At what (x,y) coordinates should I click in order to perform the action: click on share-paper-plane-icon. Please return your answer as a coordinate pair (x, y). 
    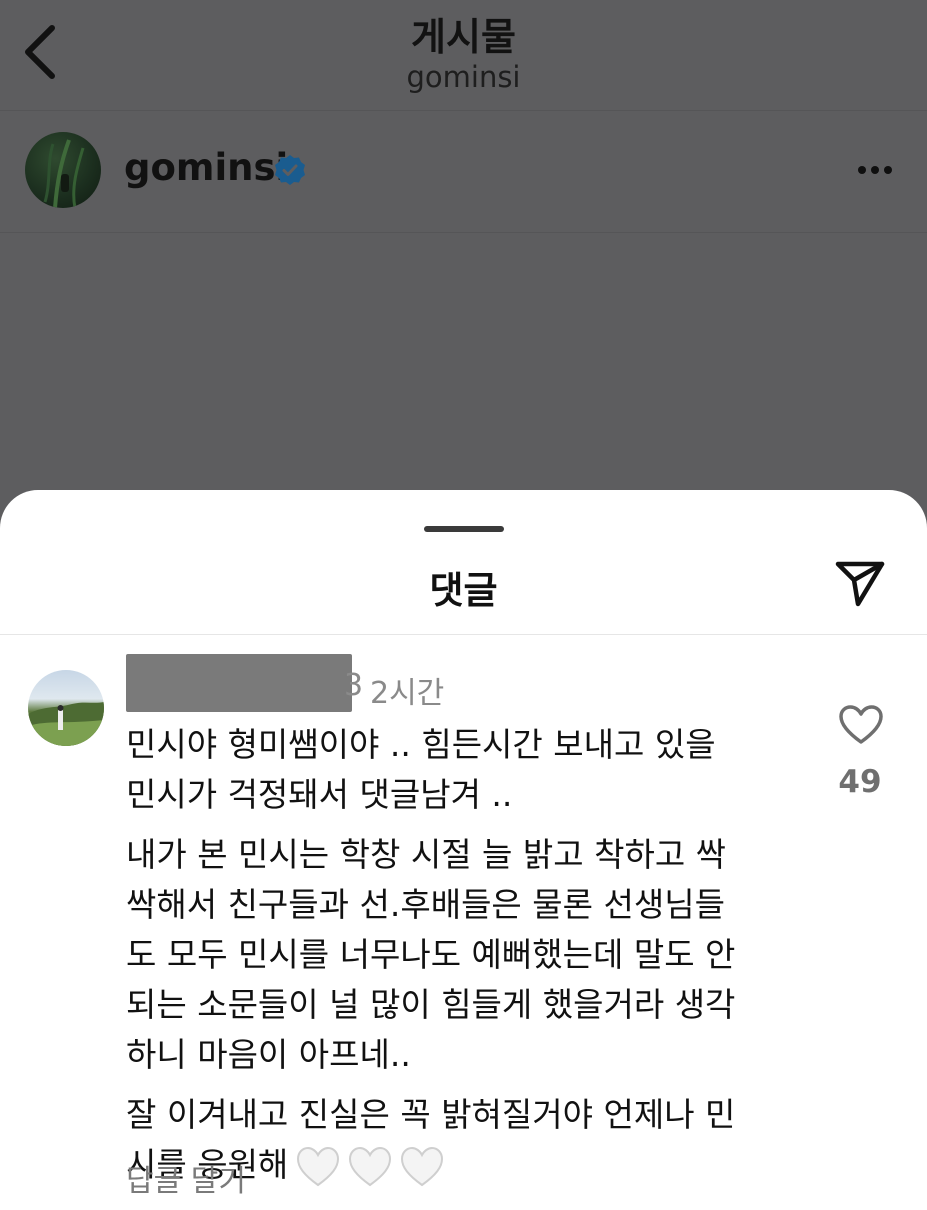
    Looking at the image, I should click on (860, 584).